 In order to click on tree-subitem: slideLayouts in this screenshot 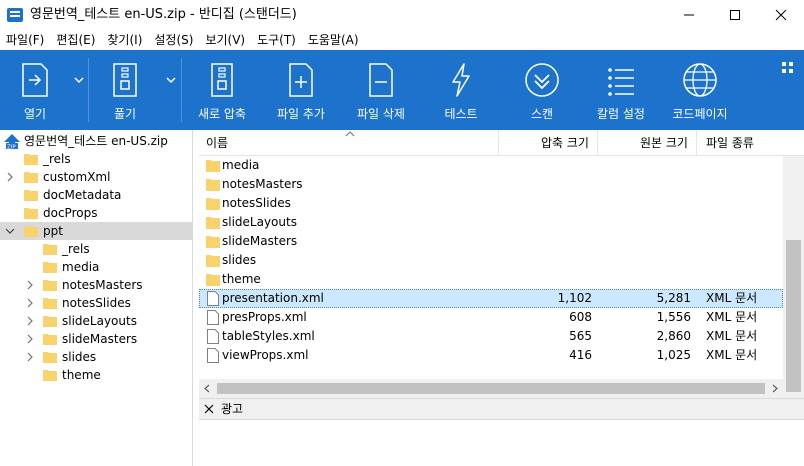, I will do `click(96, 321)`.